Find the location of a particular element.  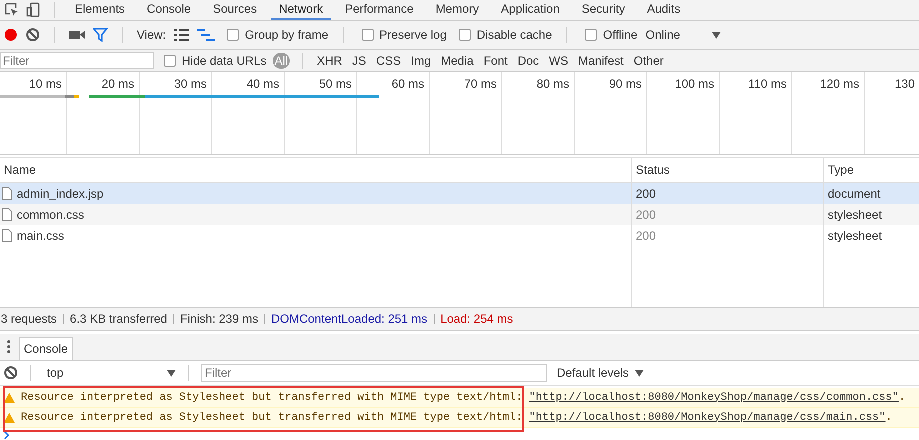

checkbox-label: Disable cache is located at coordinates (514, 35).